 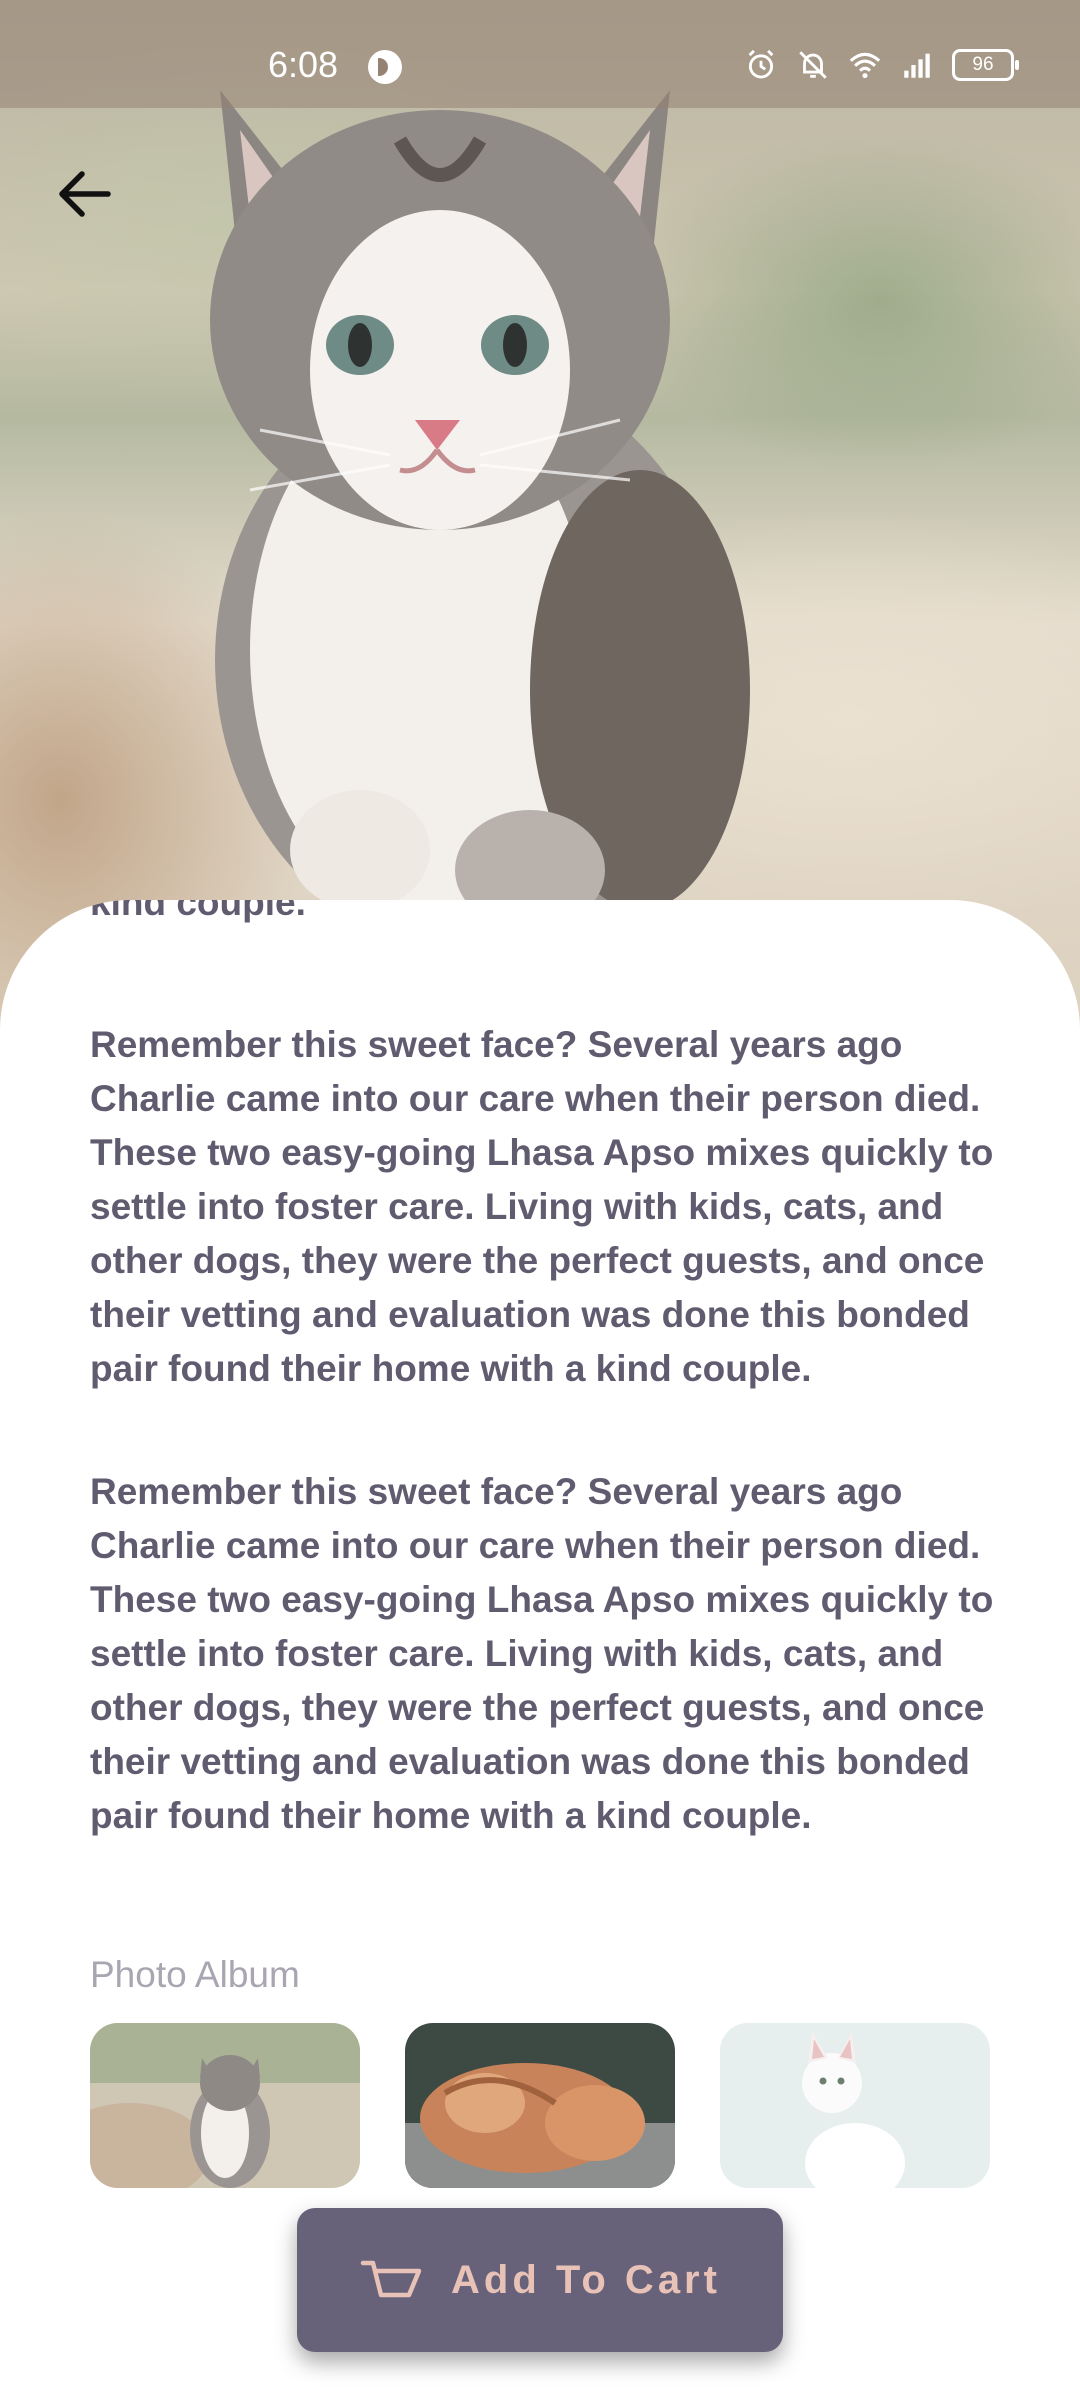 I want to click on cart-icon, so click(x=391, y=2279).